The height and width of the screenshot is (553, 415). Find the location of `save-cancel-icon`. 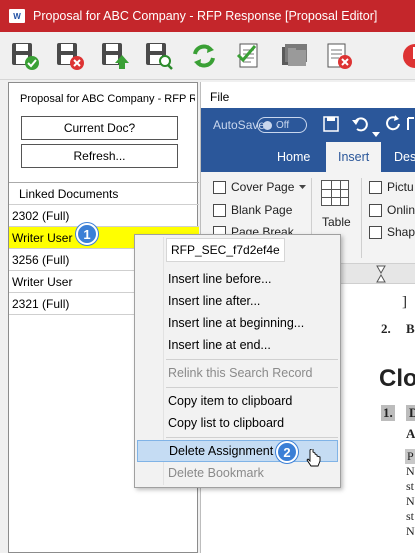

save-cancel-icon is located at coordinates (70, 56).